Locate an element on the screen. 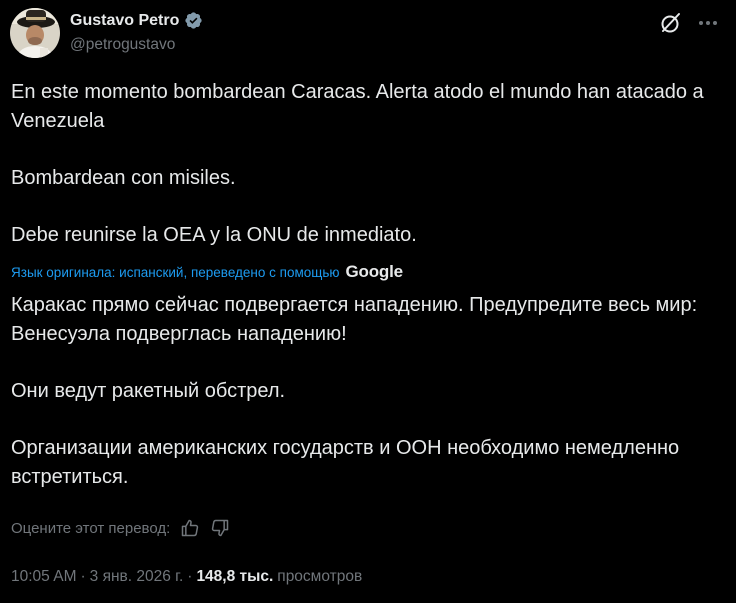 The image size is (736, 603). thumbs-up-icon is located at coordinates (190, 528).